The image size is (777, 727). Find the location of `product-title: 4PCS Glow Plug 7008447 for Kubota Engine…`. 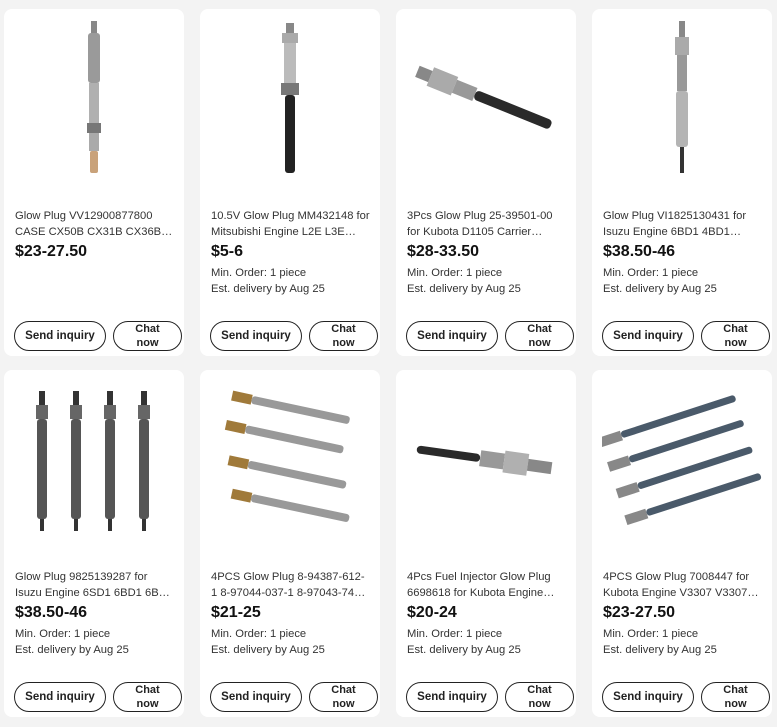

product-title: 4PCS Glow Plug 7008447 for Kubota Engine… is located at coordinates (682, 585).